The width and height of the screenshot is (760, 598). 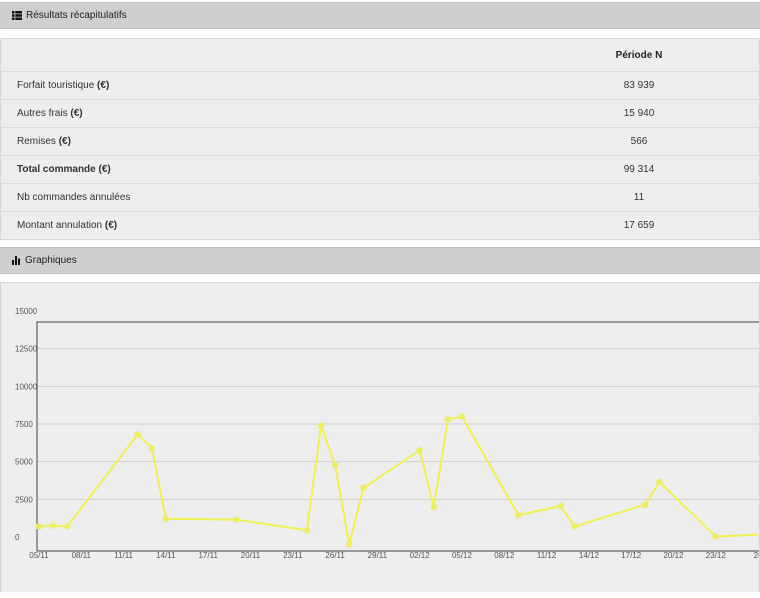 I want to click on summary-row-label: Autres frais (€), so click(x=260, y=113).